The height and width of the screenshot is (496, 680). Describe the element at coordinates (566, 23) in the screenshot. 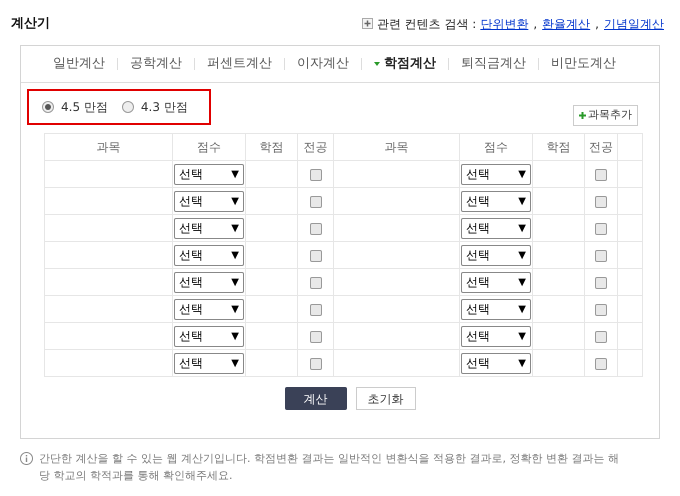

I see `related-link: 환율계산` at that location.